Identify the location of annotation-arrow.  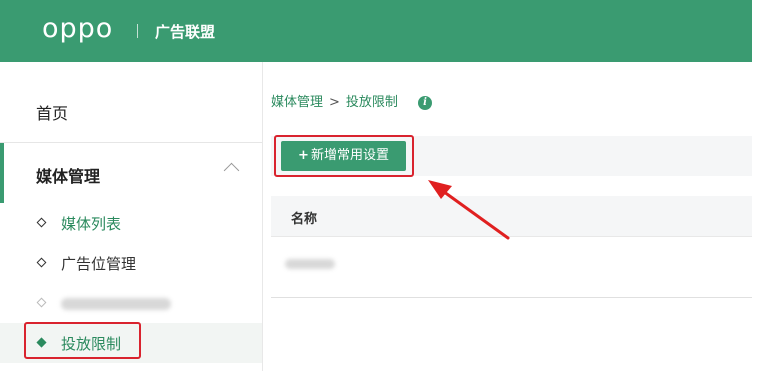
(469, 210).